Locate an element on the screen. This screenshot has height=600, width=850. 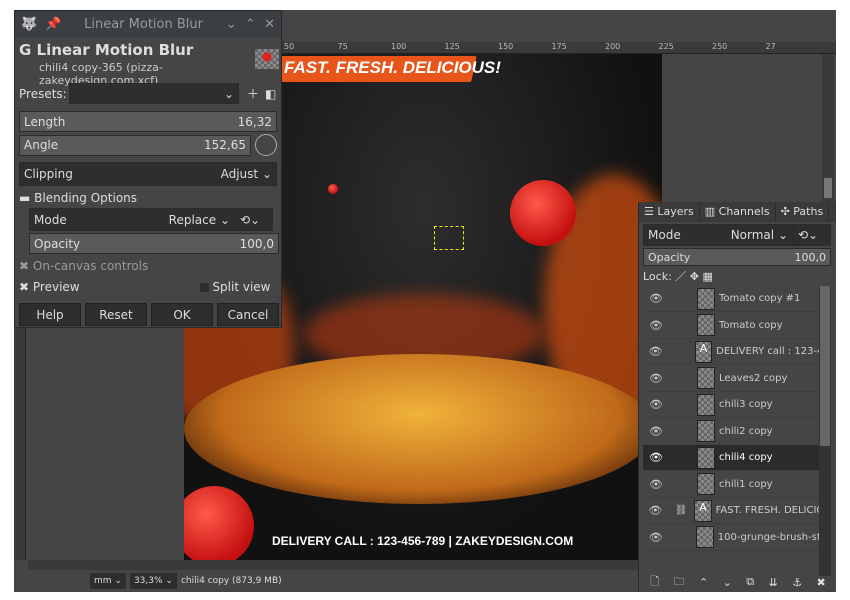
lower-layer-icon: ⌄ is located at coordinates (727, 582).